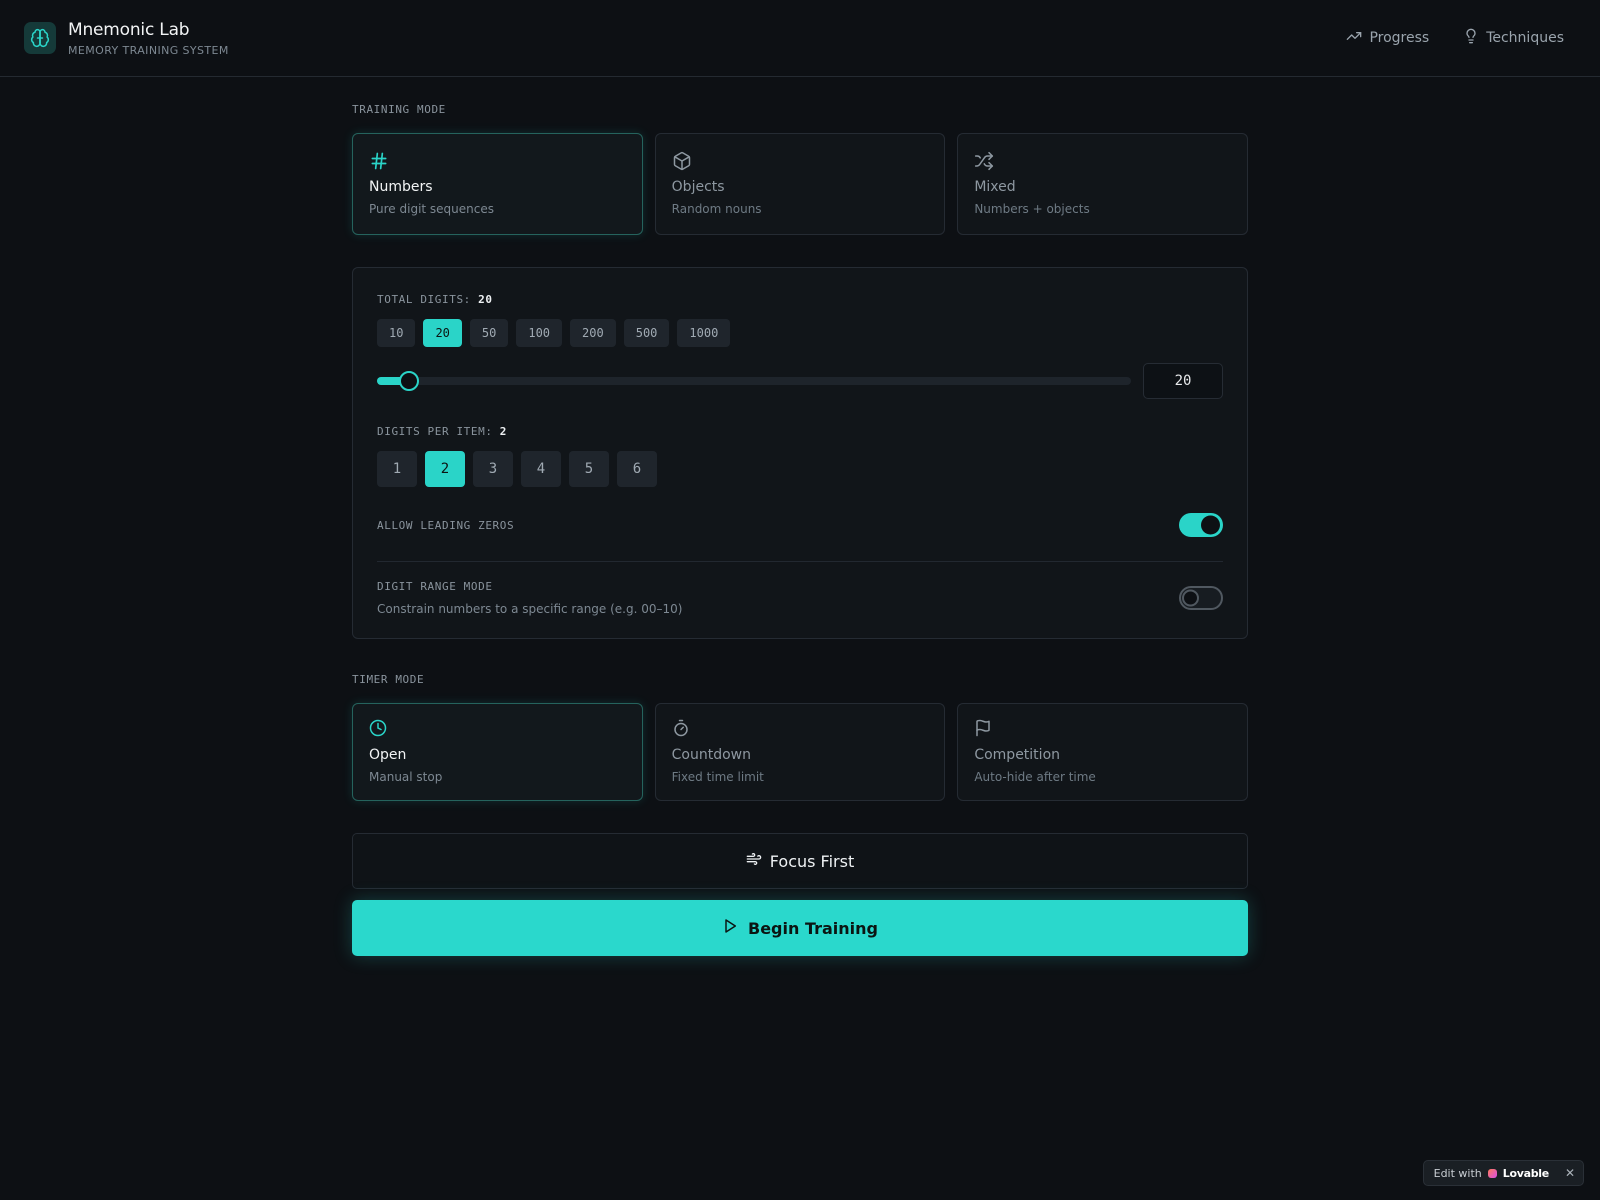  What do you see at coordinates (1570, 1173) in the screenshot?
I see `close-icon: ✕` at bounding box center [1570, 1173].